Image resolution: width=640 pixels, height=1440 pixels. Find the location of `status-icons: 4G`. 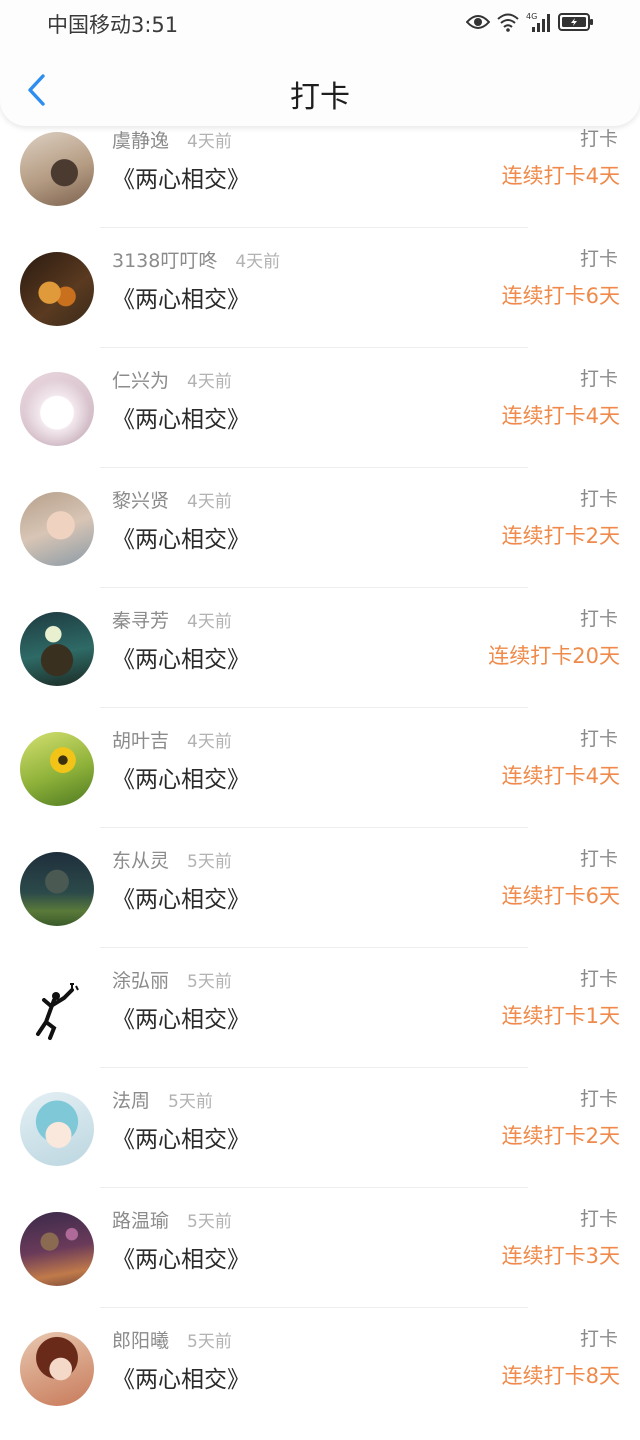

status-icons: 4G is located at coordinates (530, 22).